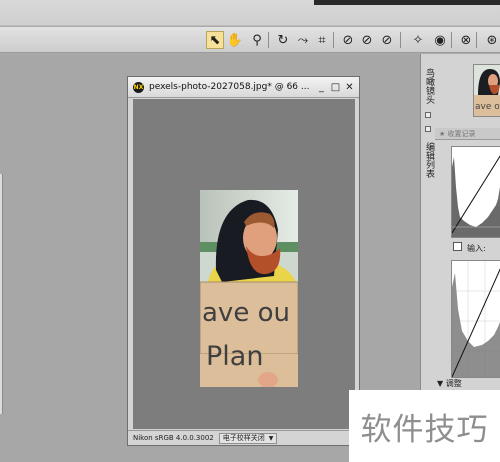 The height and width of the screenshot is (462, 500). I want to click on top-dark-bar, so click(407, 2).